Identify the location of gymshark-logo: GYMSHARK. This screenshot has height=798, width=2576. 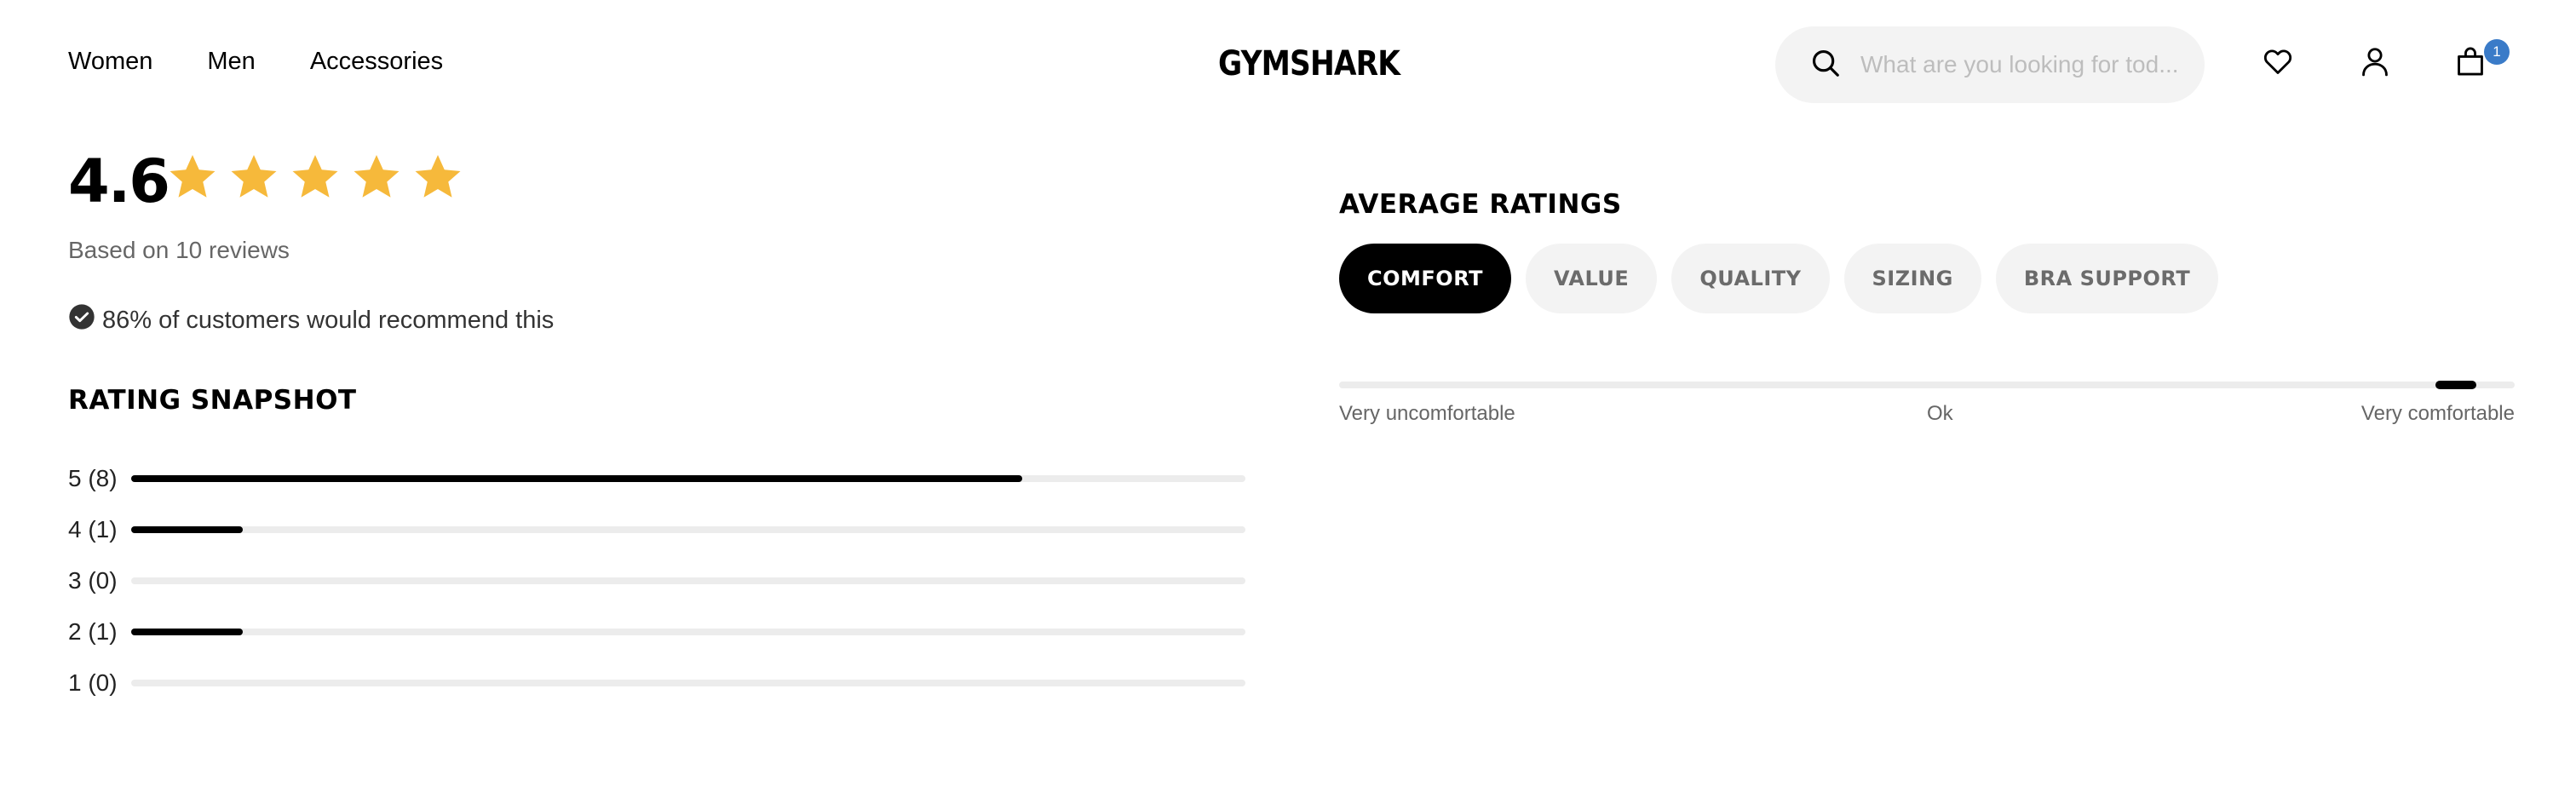
(1309, 63).